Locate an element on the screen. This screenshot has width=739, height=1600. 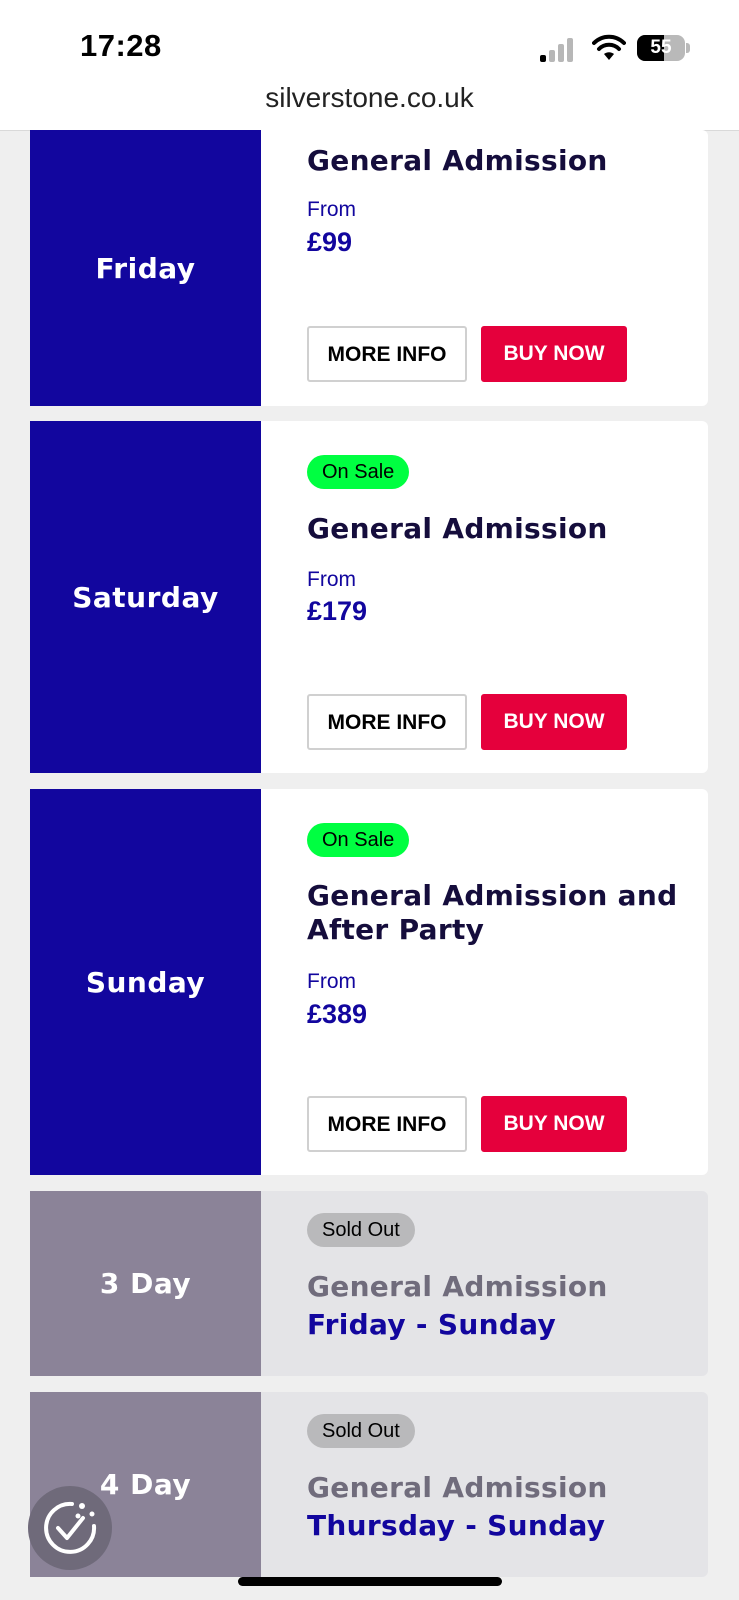
status-bar: 17:28 55 is located at coordinates (369, 42).